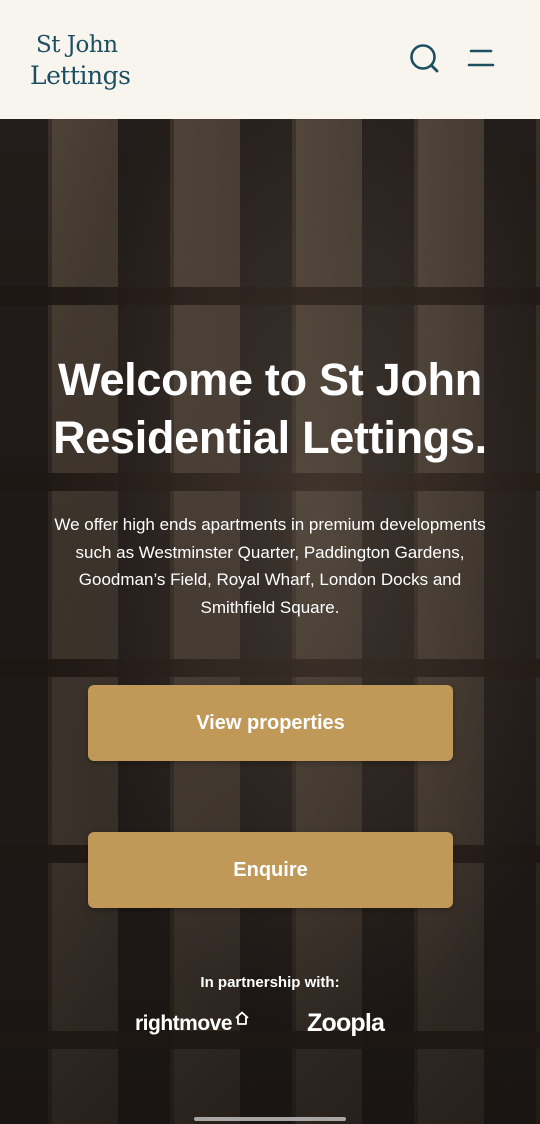 This screenshot has width=540, height=1124. Describe the element at coordinates (482, 58) in the screenshot. I see `menu-icon` at that location.